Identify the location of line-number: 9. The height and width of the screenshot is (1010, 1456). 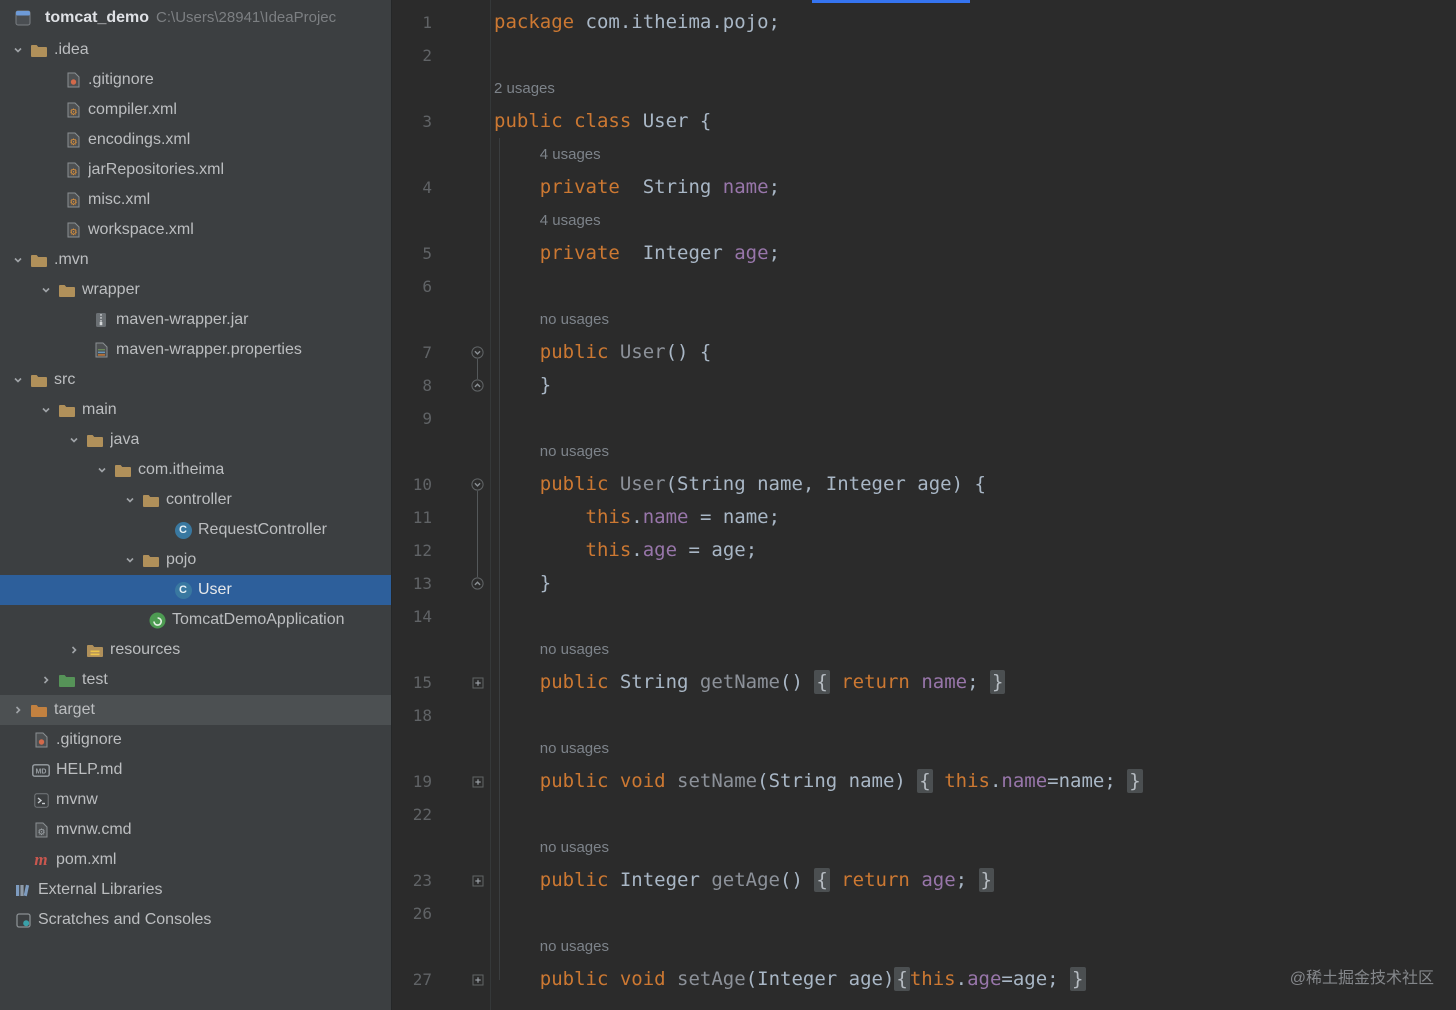
(412, 418).